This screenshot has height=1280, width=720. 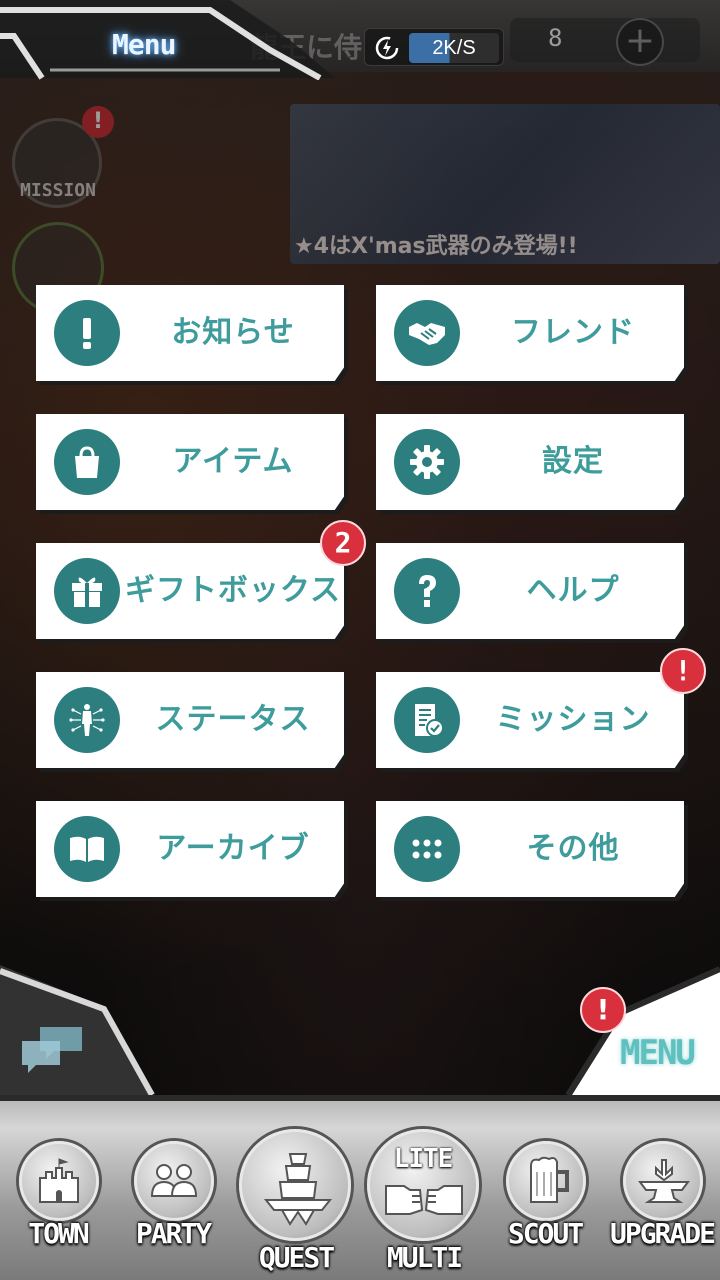 I want to click on nav-quest: QUEST, so click(x=295, y=1190).